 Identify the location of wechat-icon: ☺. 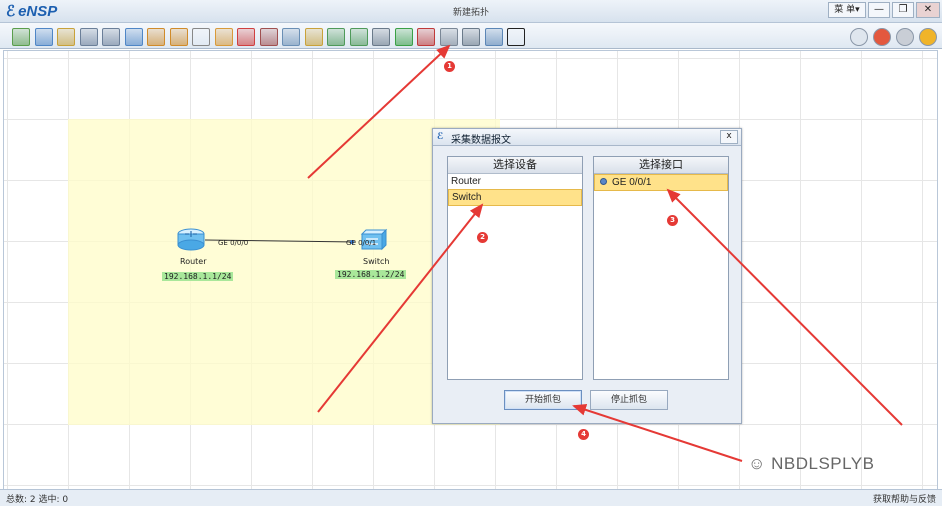
(757, 463).